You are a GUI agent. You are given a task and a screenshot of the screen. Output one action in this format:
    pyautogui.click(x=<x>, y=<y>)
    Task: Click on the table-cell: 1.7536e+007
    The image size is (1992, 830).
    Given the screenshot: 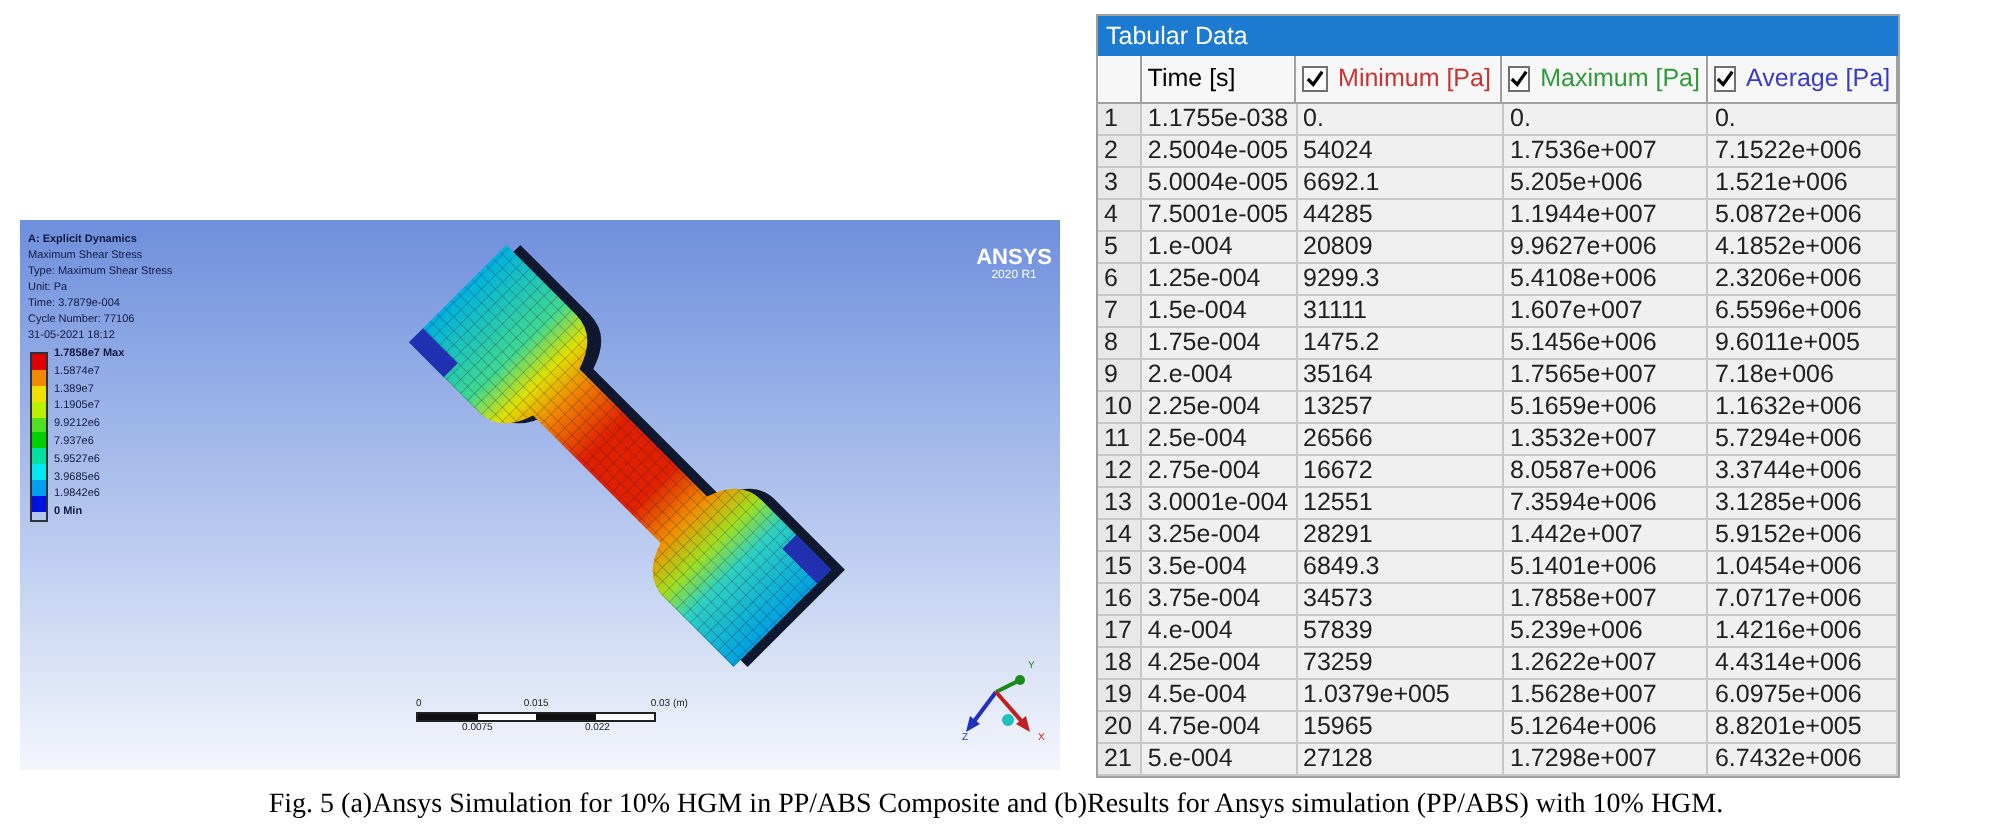 What is the action you would take?
    pyautogui.click(x=1606, y=152)
    